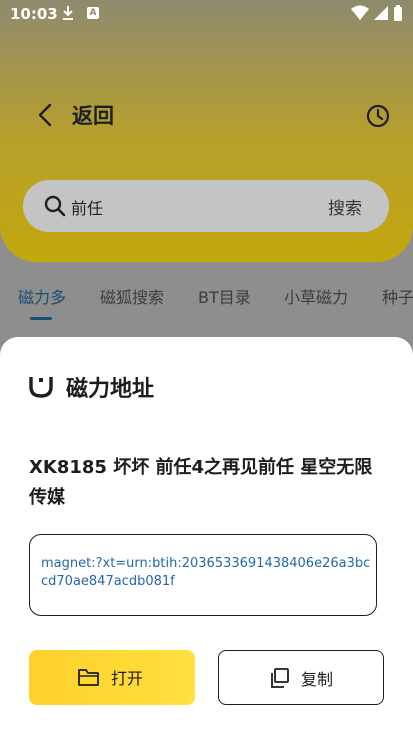 Image resolution: width=413 pixels, height=734 pixels. What do you see at coordinates (127, 678) in the screenshot?
I see `open-button-label: 打开` at bounding box center [127, 678].